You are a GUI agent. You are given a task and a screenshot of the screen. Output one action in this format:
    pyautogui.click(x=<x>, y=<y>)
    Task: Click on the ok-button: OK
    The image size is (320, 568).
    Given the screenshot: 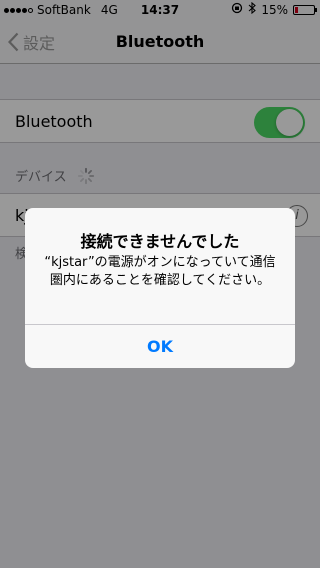 What is the action you would take?
    pyautogui.click(x=160, y=346)
    